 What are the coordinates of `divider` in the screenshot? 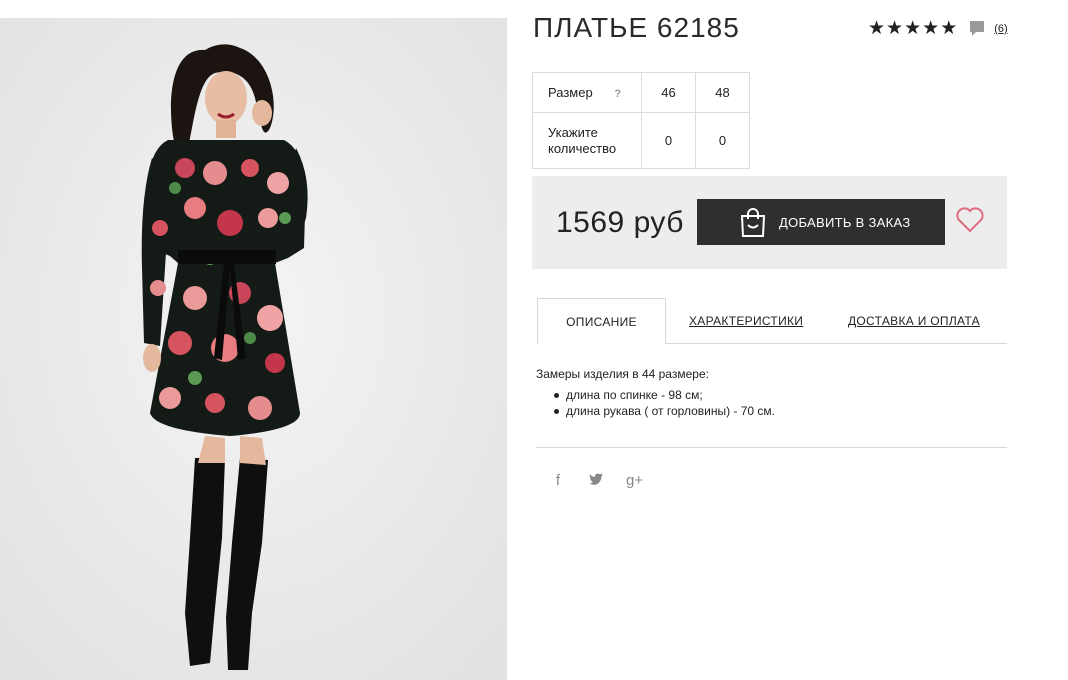 It's located at (771, 447).